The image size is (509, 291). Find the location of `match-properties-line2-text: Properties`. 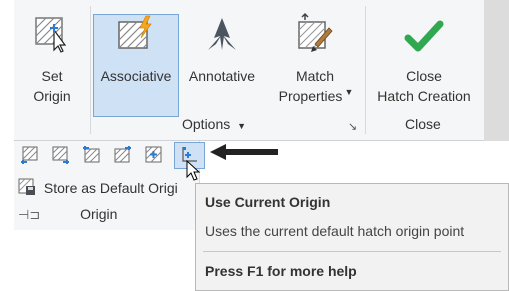

match-properties-line2-text: Properties is located at coordinates (310, 96).